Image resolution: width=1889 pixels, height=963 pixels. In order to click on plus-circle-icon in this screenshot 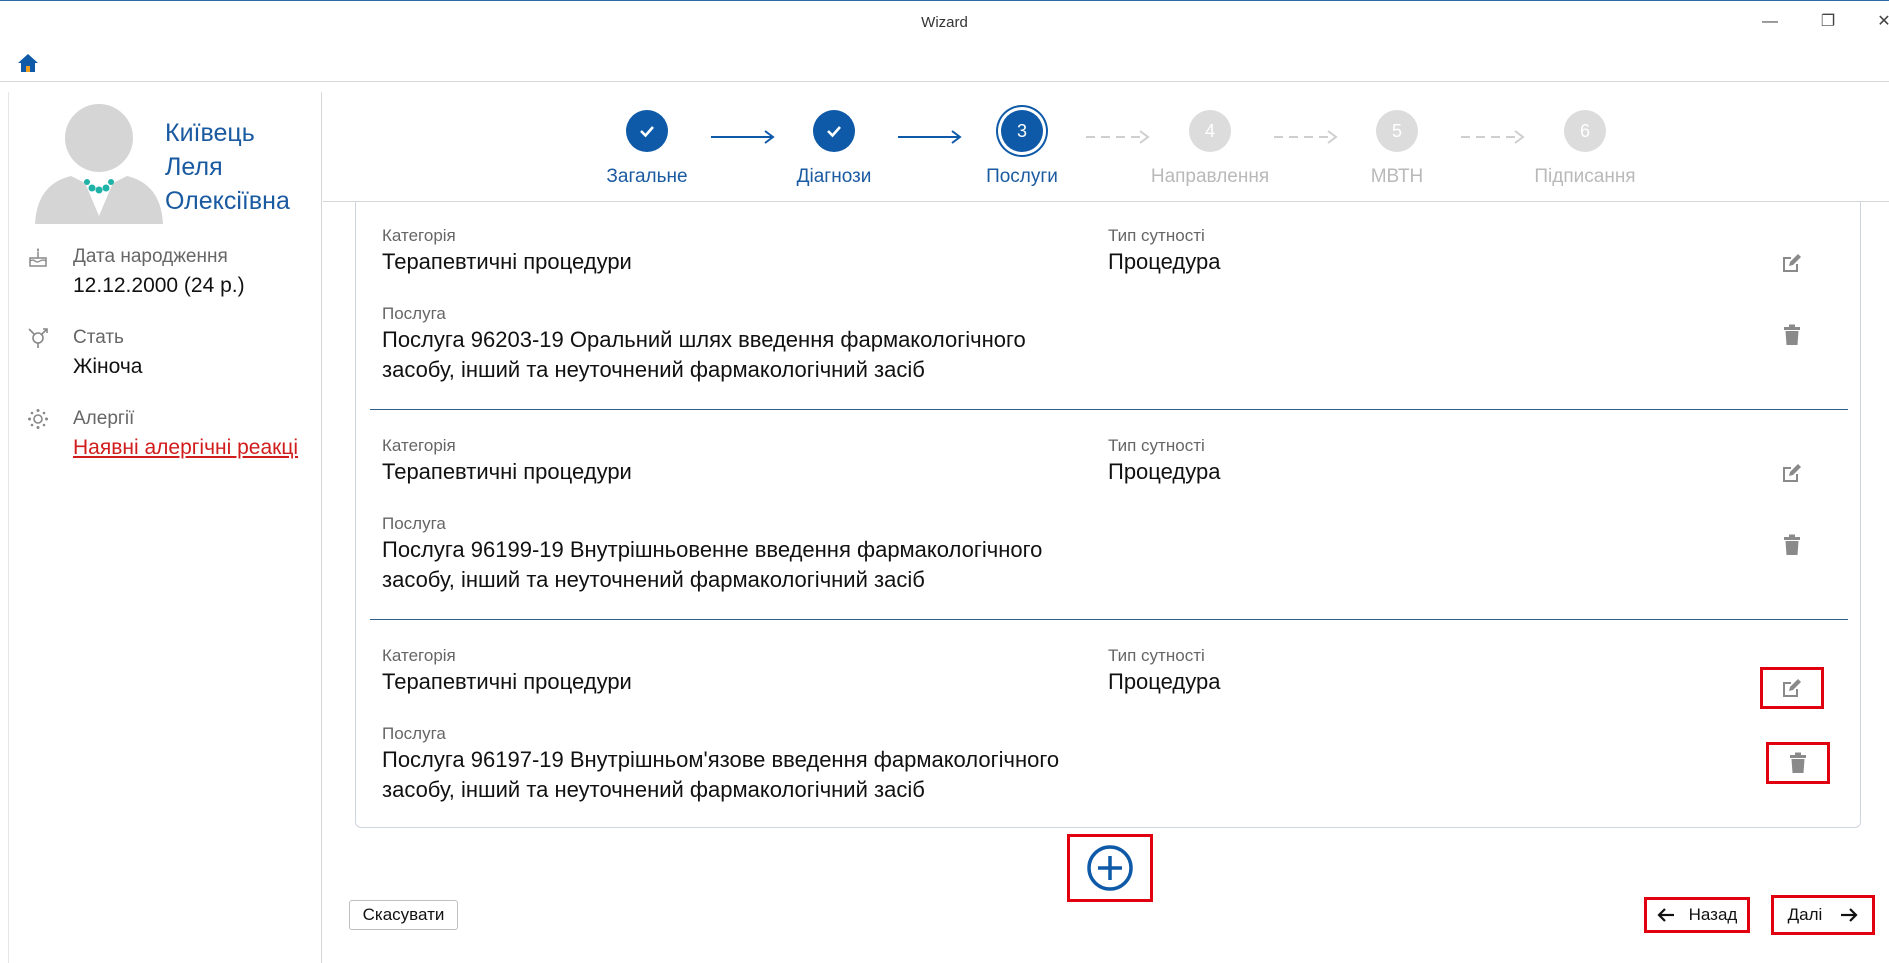, I will do `click(1110, 868)`.